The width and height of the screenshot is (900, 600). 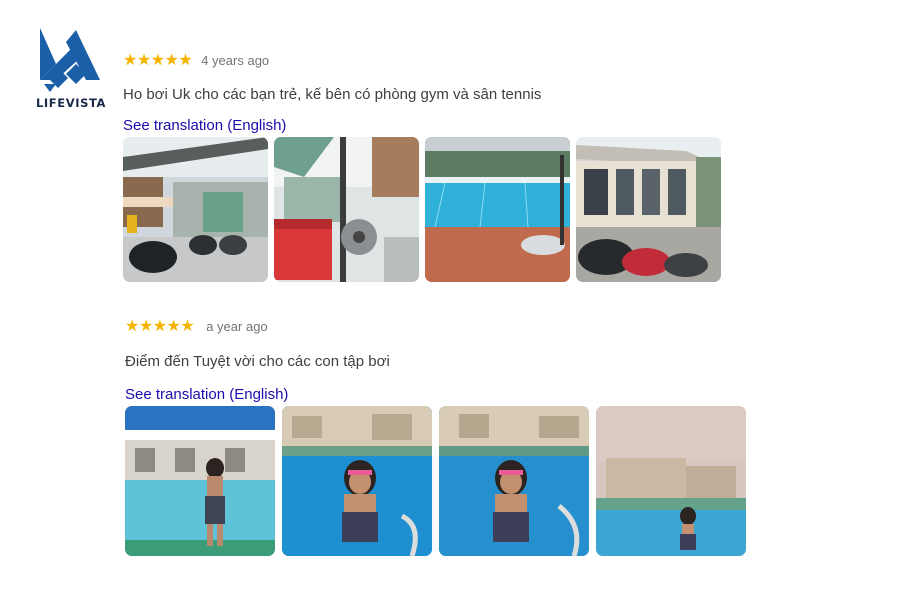 I want to click on review-photo-pool, so click(x=497, y=209).